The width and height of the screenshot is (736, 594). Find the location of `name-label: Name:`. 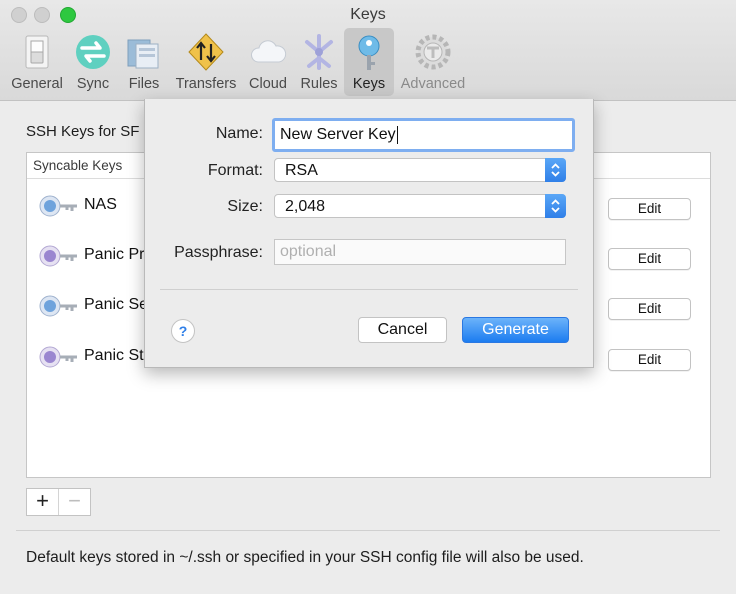

name-label: Name: is located at coordinates (239, 133).